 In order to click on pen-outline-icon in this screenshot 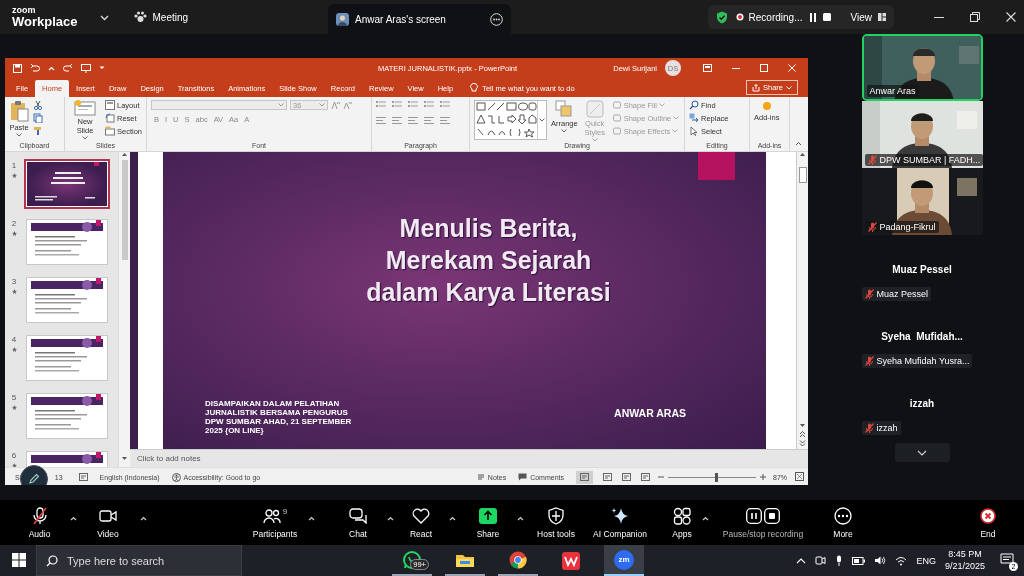, I will do `click(616, 118)`.